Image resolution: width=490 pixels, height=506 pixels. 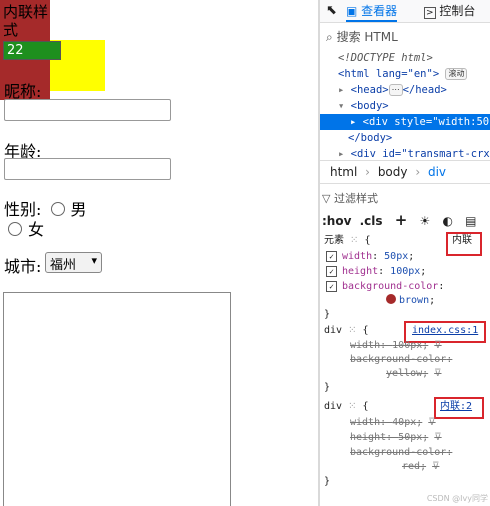 I want to click on light-theme-icon: ☀, so click(x=425, y=221).